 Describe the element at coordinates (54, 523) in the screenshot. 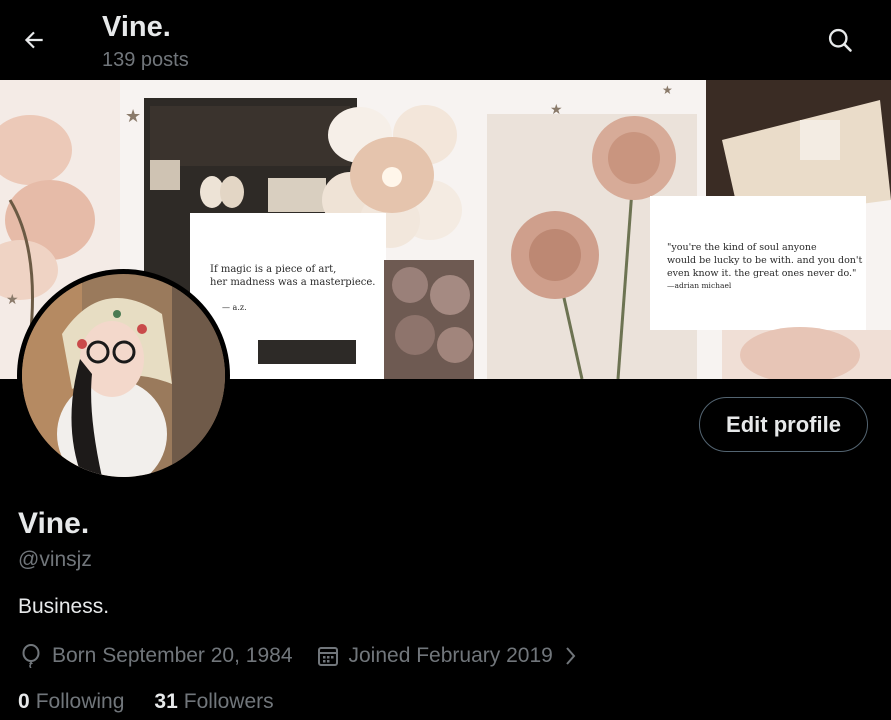

I see `display-name: Vine.` at that location.